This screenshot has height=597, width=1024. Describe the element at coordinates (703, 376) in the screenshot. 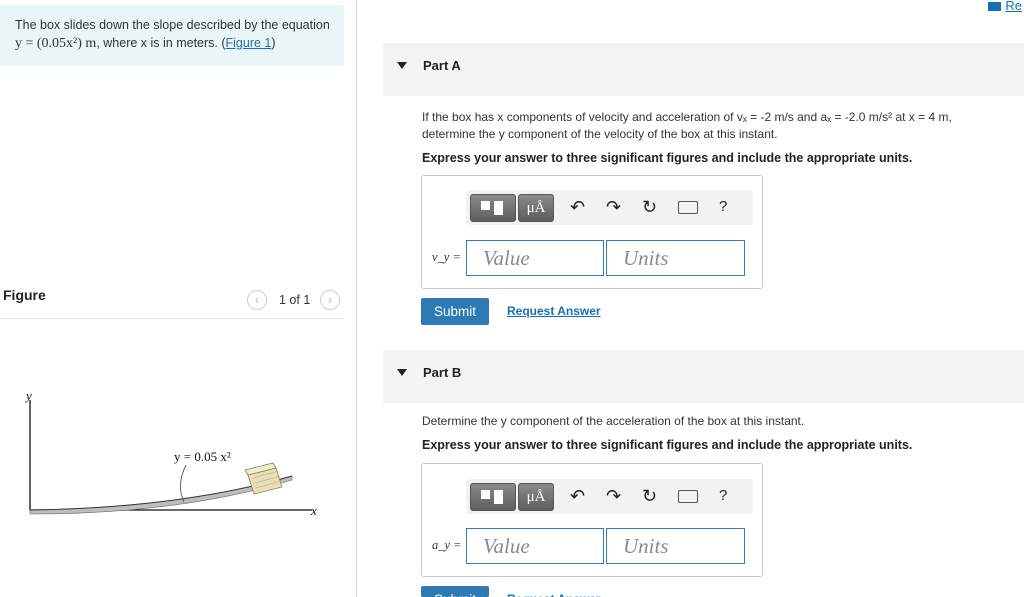

I see `part-b-header: Part B` at that location.